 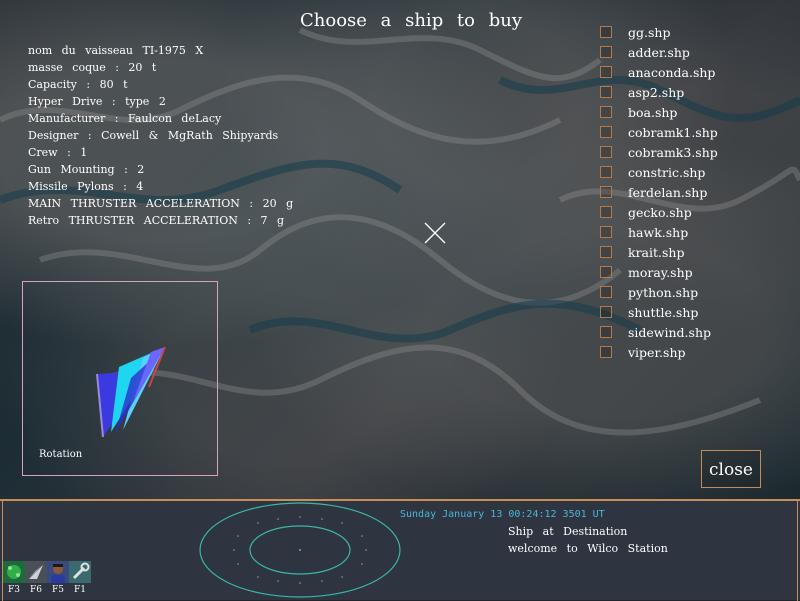 What do you see at coordinates (731, 469) in the screenshot?
I see `close-button: close` at bounding box center [731, 469].